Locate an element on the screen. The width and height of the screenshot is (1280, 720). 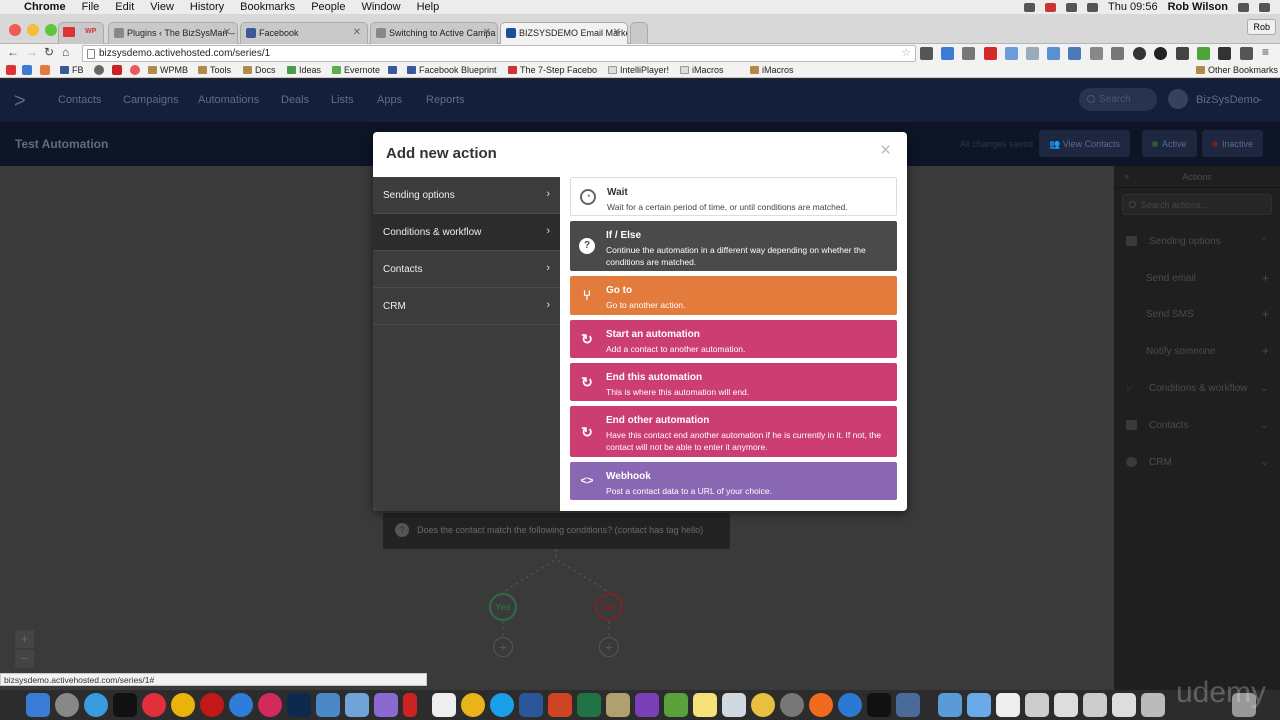
new-tab-button is located at coordinates (639, 33).